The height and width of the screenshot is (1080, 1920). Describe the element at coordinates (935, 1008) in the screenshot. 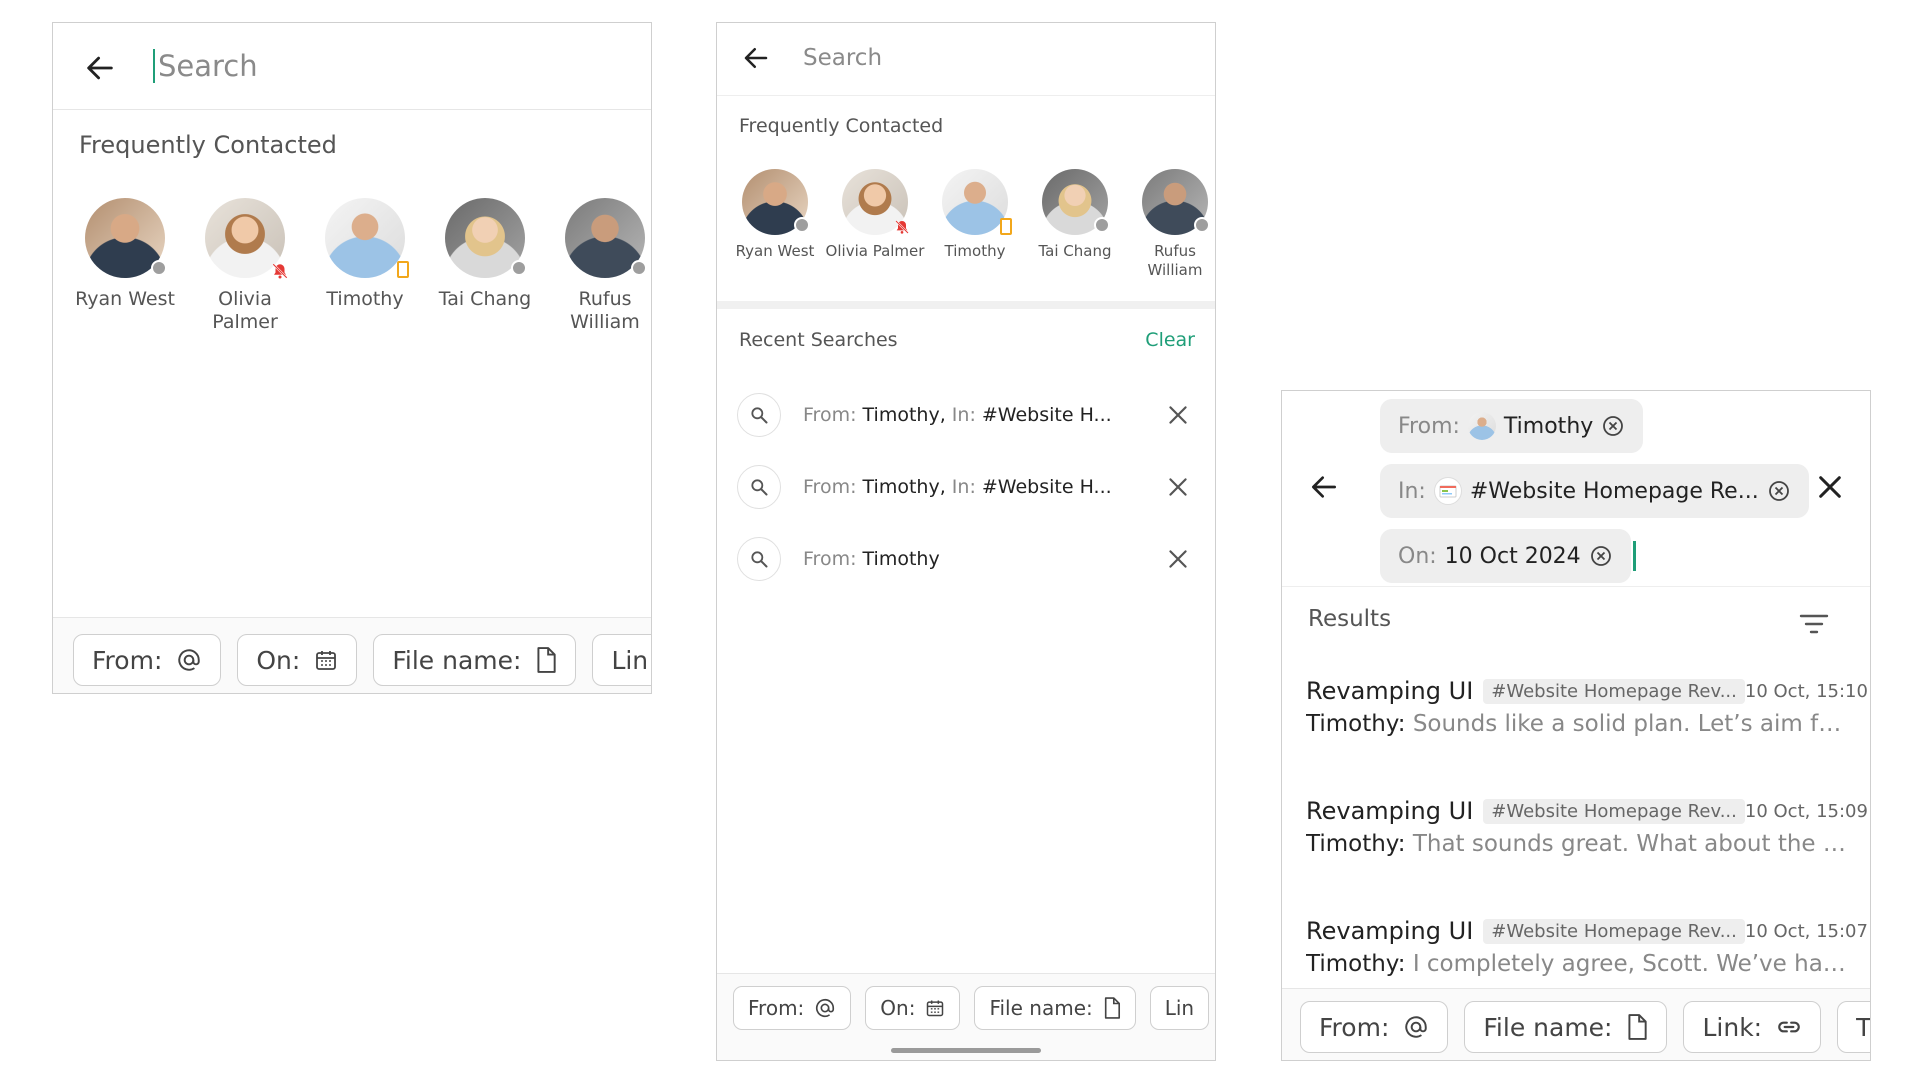

I see `calendar-icon` at that location.